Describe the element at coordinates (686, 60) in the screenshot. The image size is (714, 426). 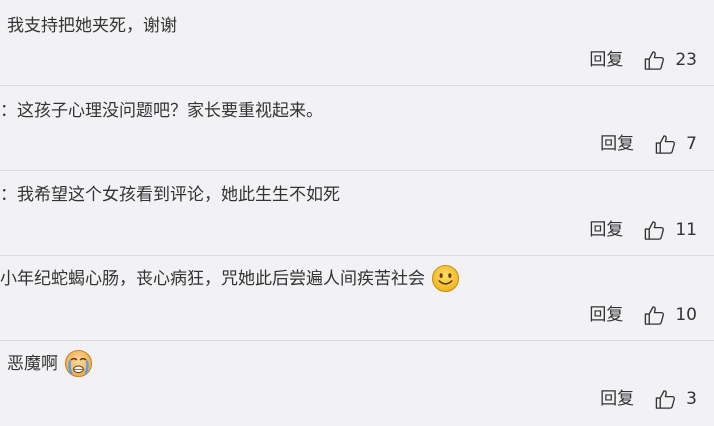
I see `like-count: 23` at that location.